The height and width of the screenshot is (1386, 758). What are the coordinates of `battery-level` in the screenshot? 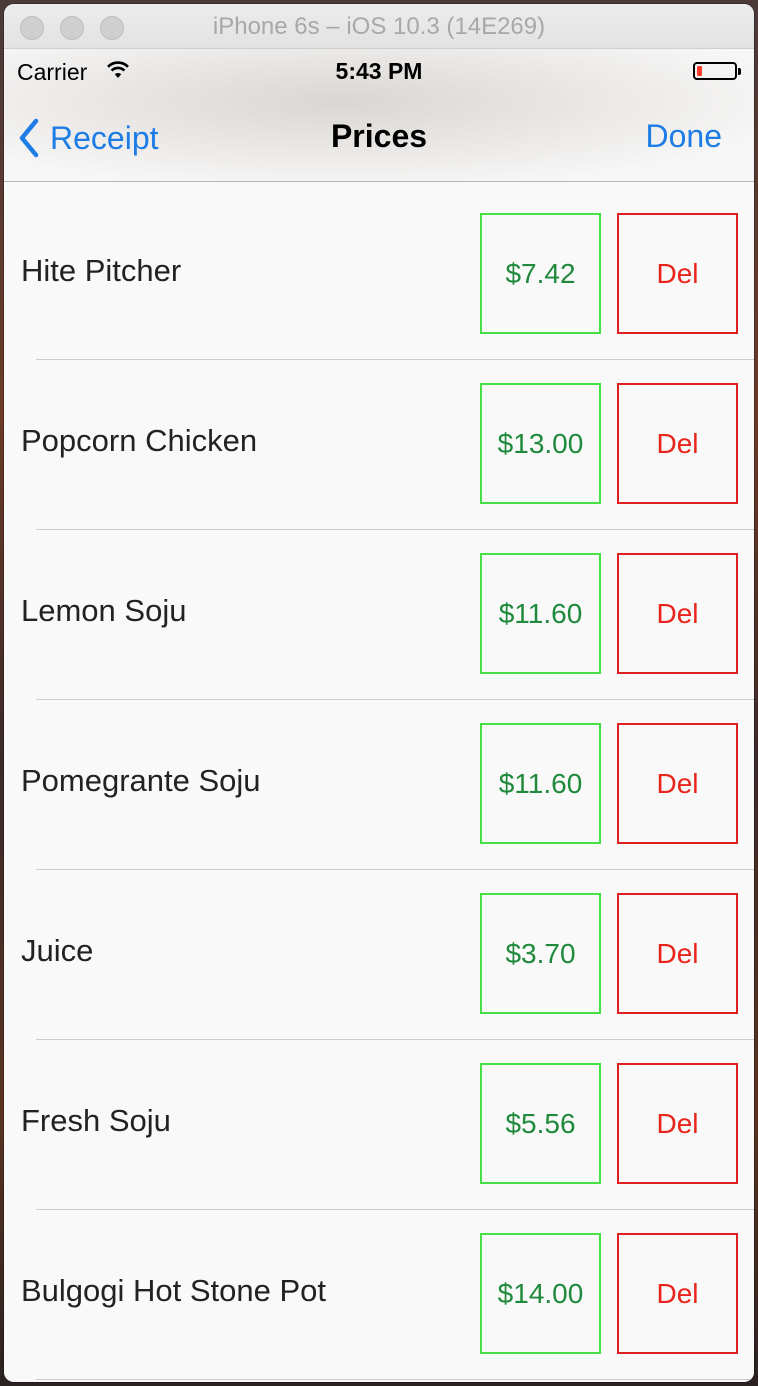 It's located at (699, 71).